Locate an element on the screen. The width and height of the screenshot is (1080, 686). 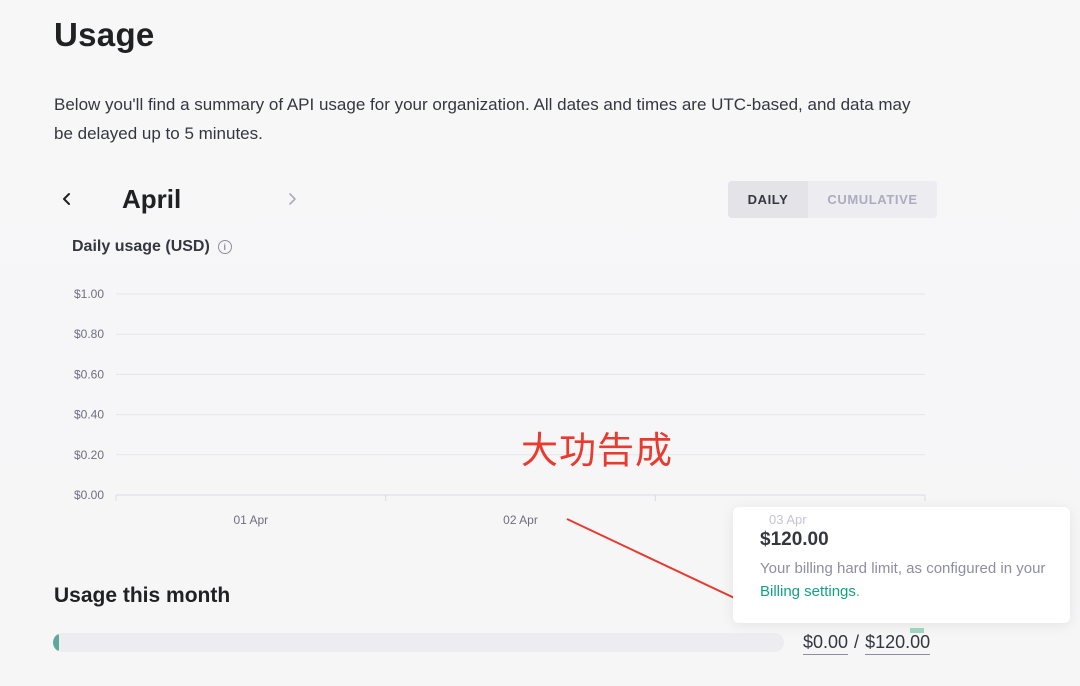
y-tick-label: $1.00 is located at coordinates (89, 294).